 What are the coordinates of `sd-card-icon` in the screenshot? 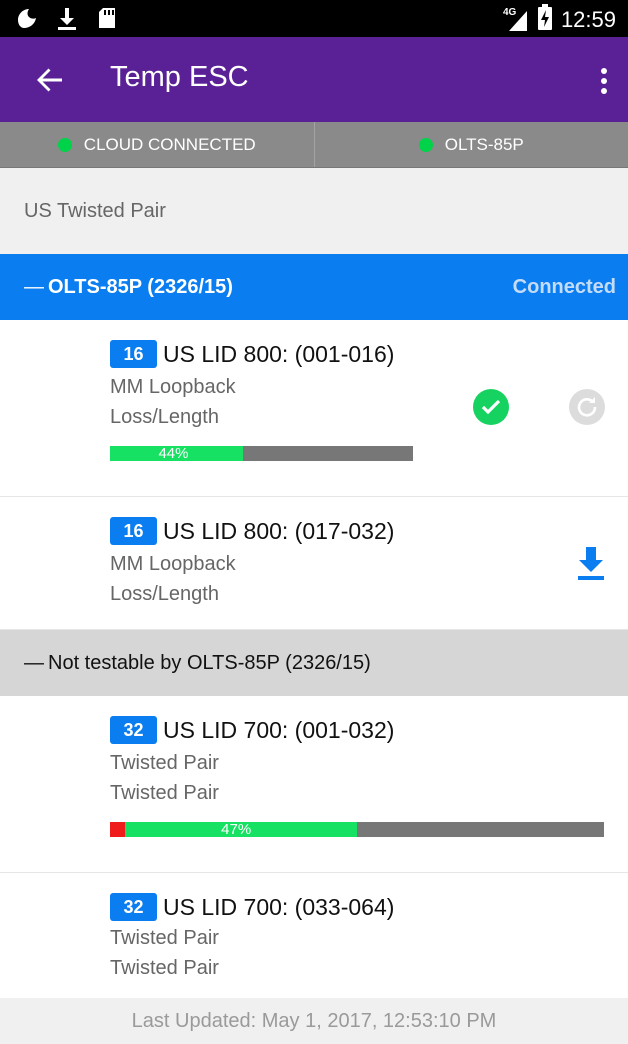 It's located at (107, 18).